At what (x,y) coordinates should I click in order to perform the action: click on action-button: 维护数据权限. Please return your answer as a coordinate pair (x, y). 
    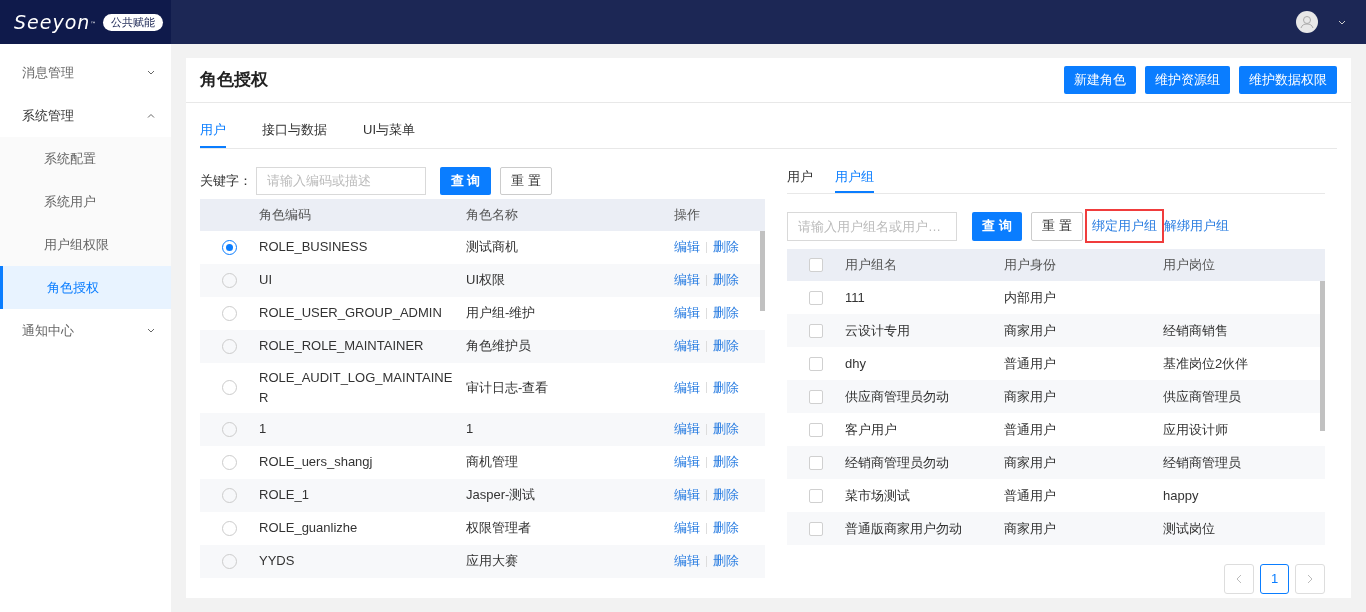
    Looking at the image, I should click on (1288, 80).